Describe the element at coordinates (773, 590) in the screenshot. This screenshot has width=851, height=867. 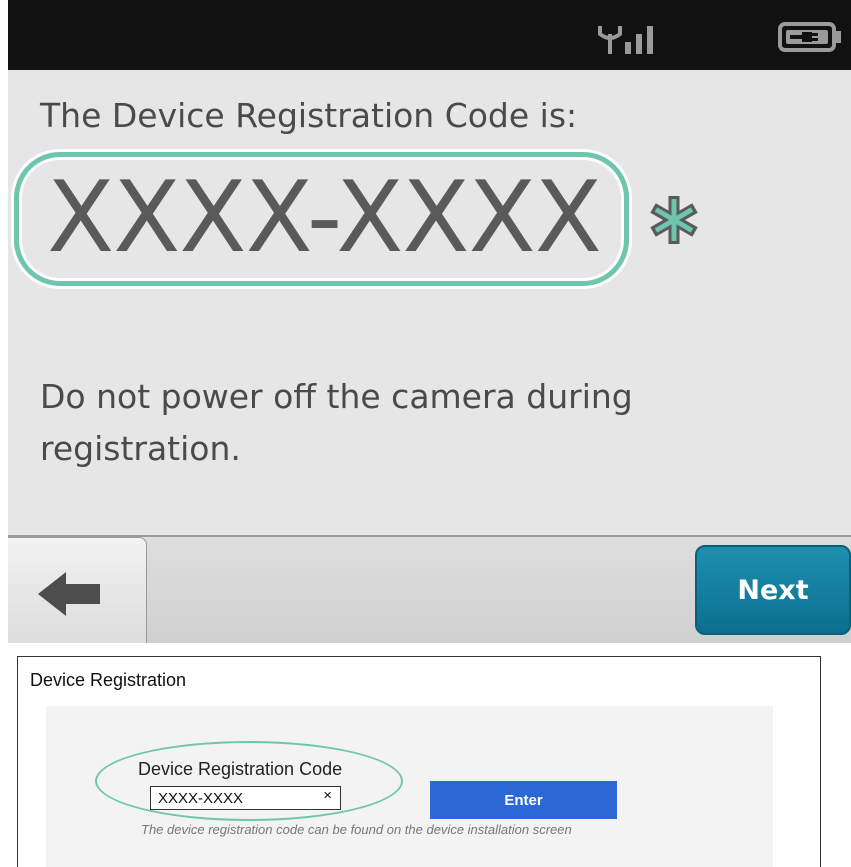
I see `next-button: Next` at that location.